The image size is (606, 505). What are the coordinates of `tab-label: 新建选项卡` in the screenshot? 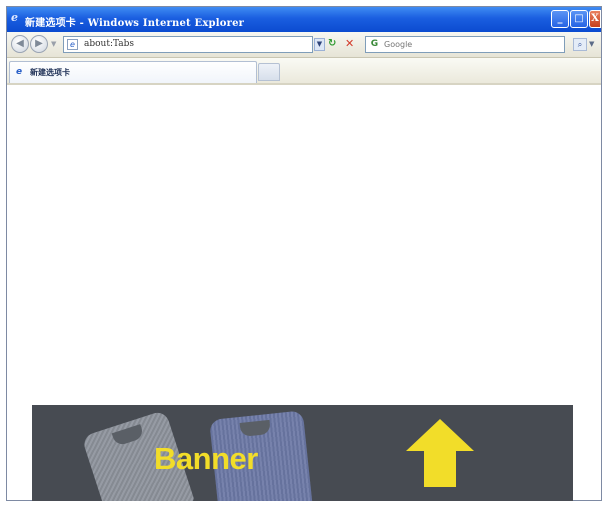 It's located at (50, 72).